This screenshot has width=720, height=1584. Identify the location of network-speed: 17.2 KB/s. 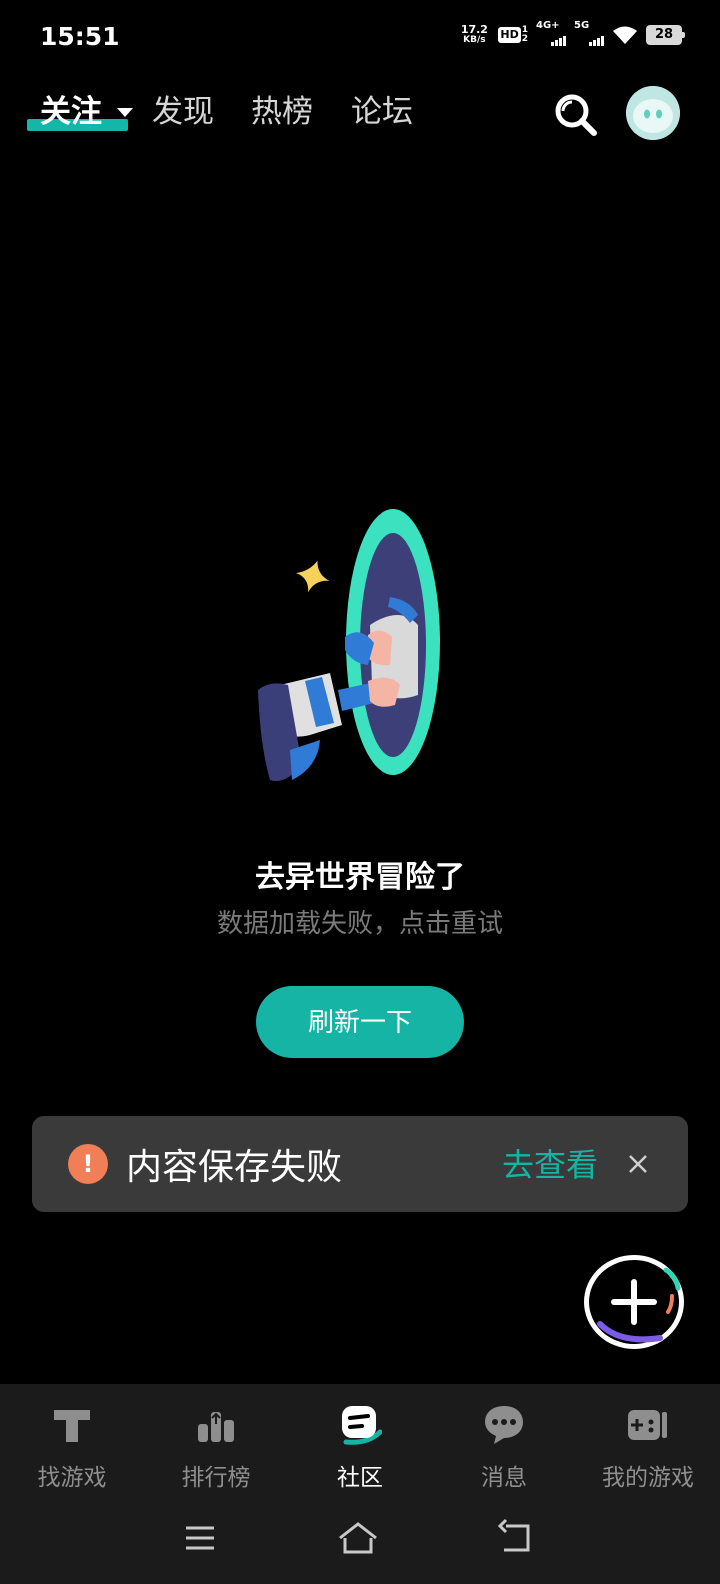
(474, 35).